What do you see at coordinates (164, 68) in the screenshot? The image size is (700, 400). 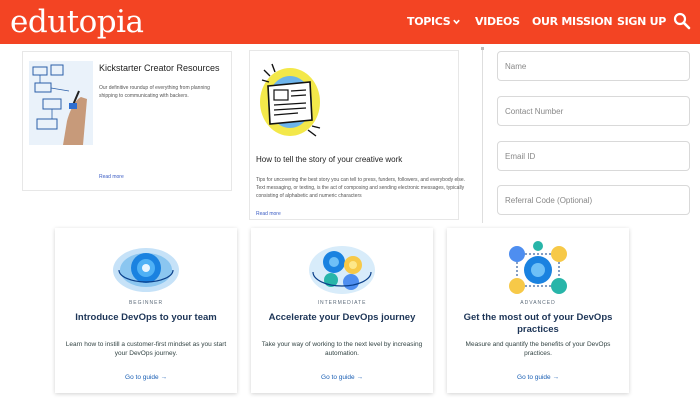 I see `card-title: Kickstarter Creator Resources` at bounding box center [164, 68].